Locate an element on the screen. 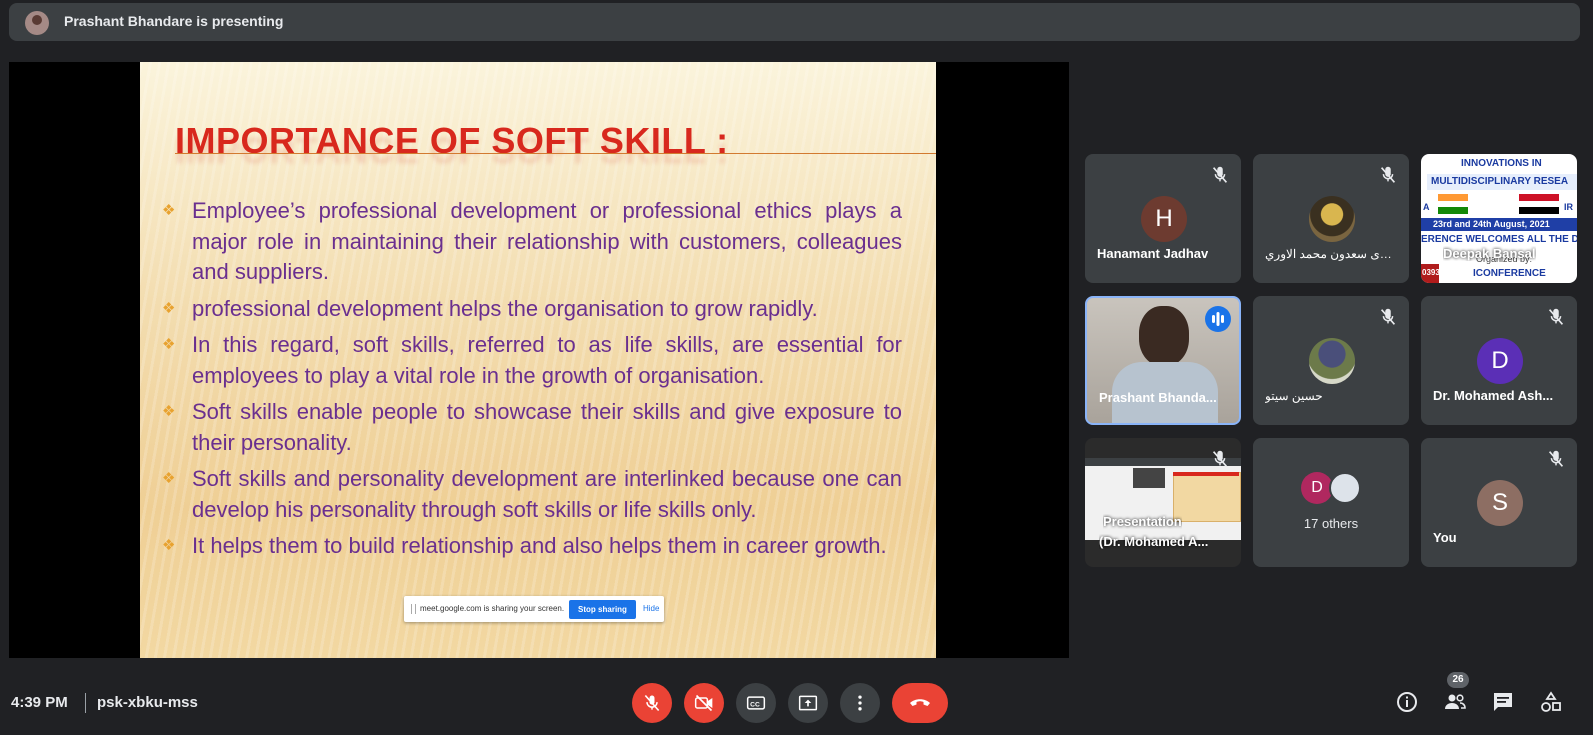 The height and width of the screenshot is (735, 1593). participant-tile: حسین سیتو is located at coordinates (1331, 360).